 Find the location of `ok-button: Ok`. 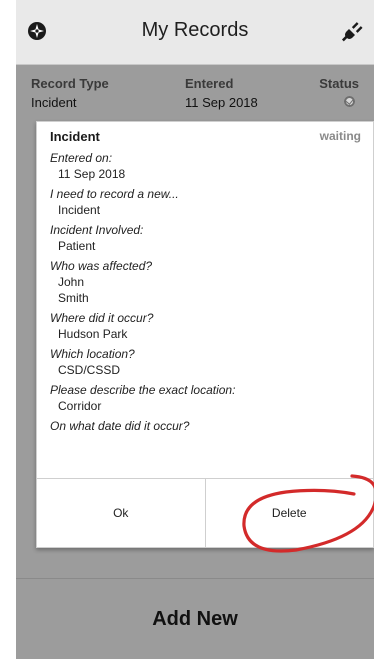

ok-button: Ok is located at coordinates (121, 513).